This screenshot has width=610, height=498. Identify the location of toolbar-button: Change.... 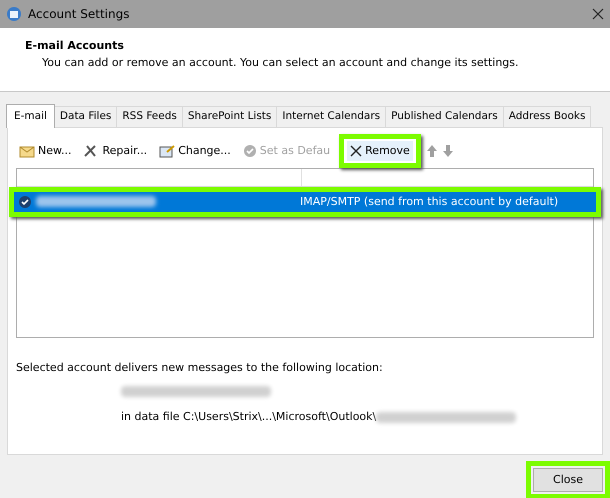
(195, 150).